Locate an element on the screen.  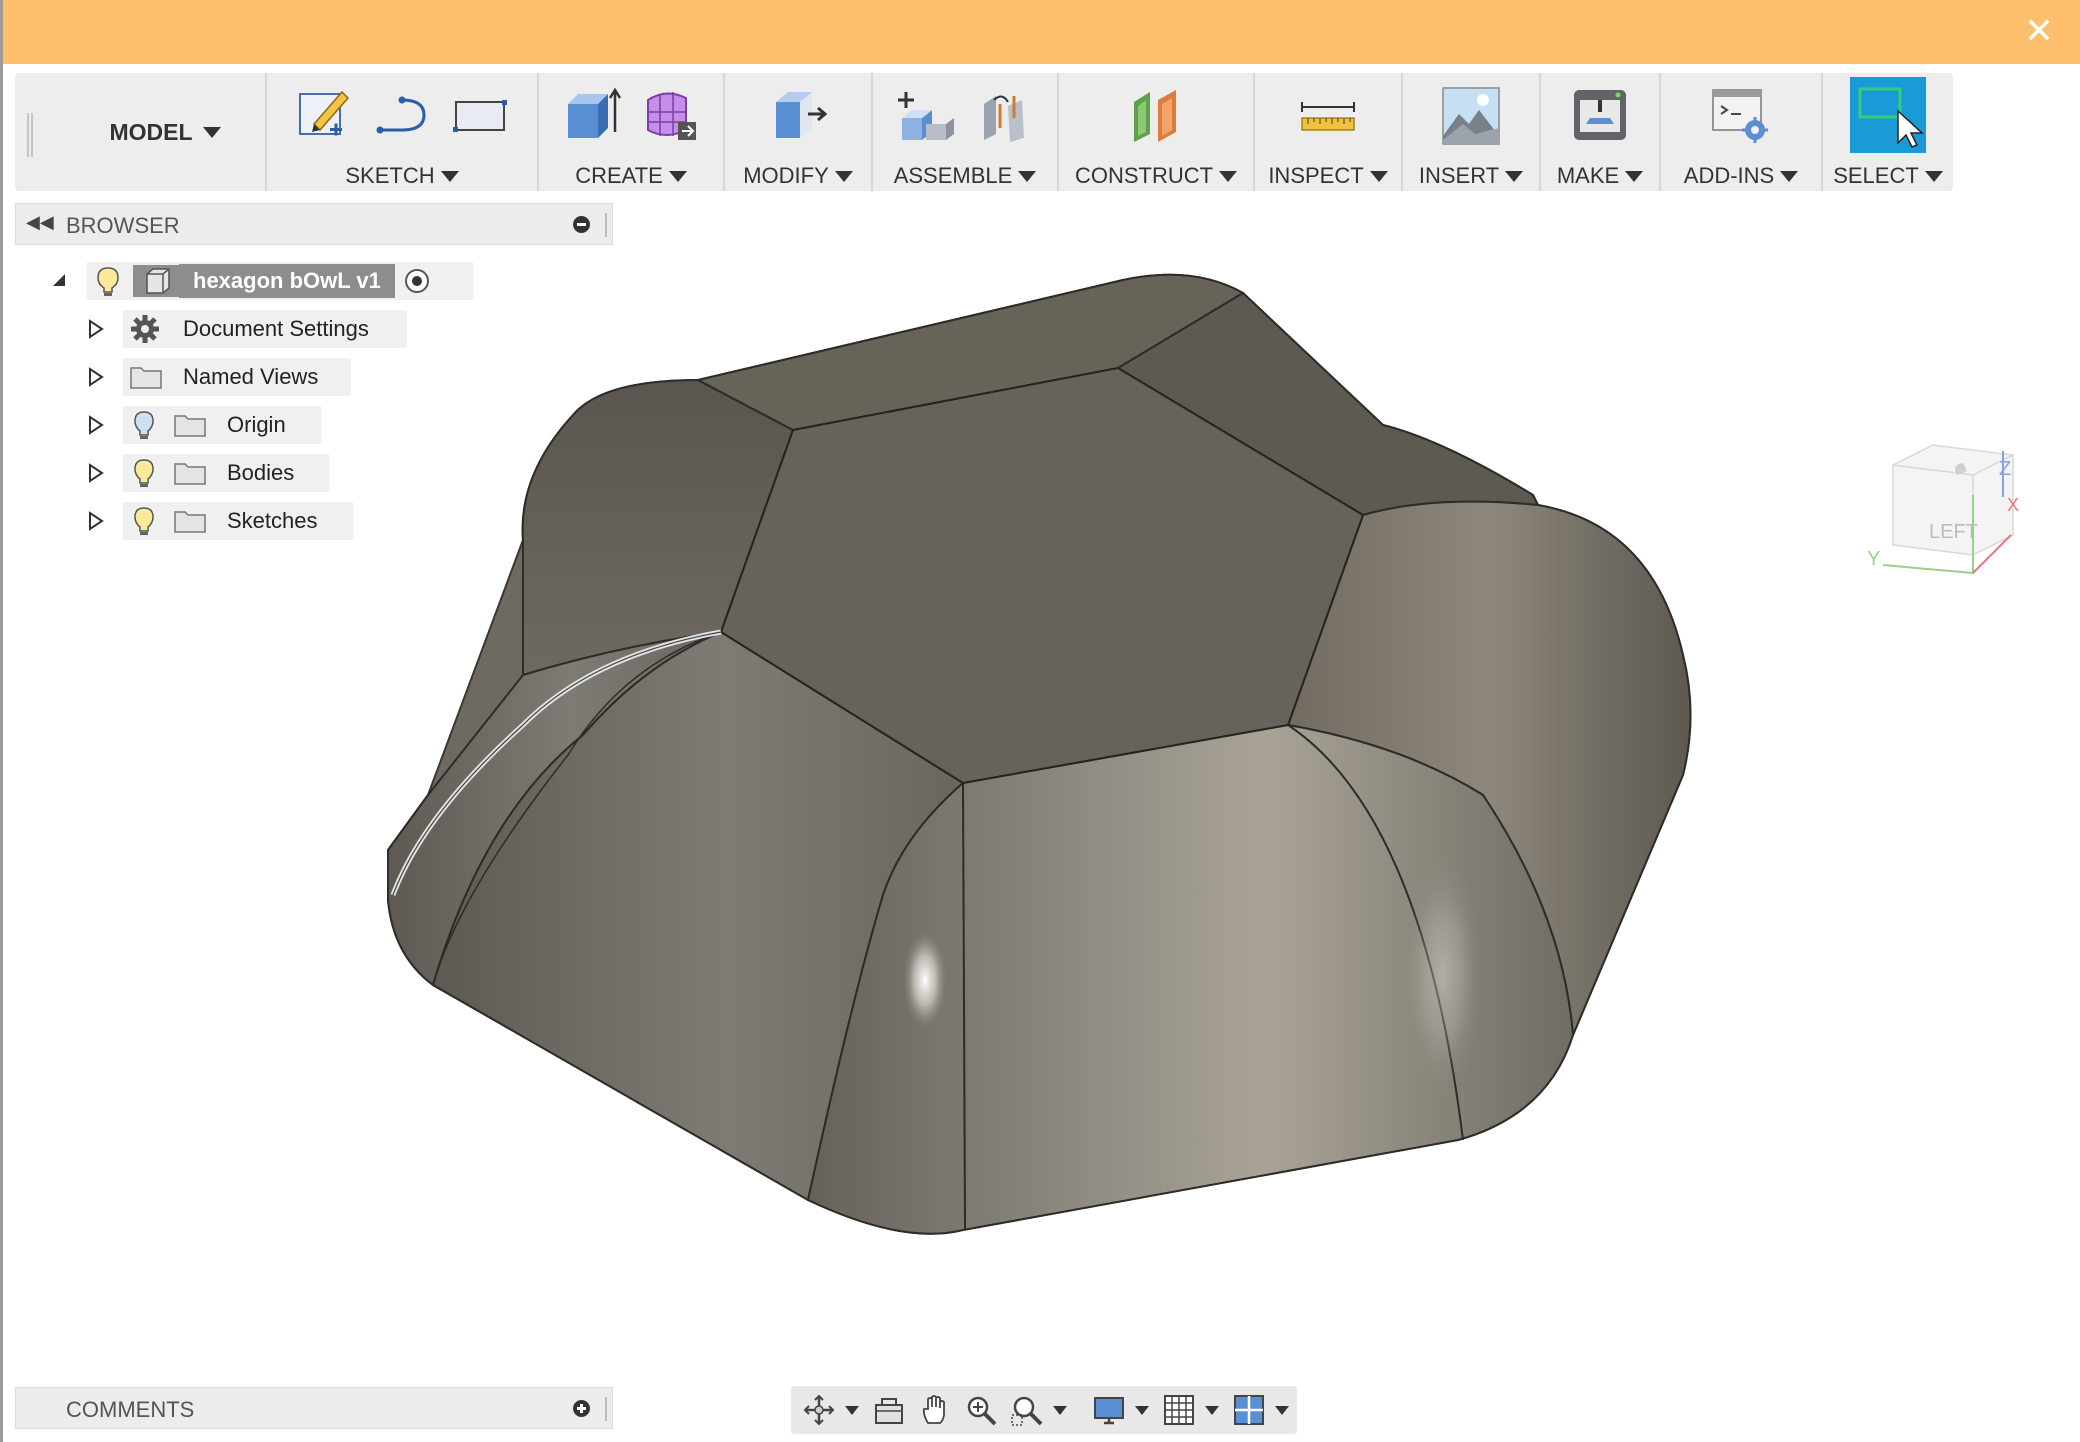
axis-y-label: Y is located at coordinates (1873, 559).